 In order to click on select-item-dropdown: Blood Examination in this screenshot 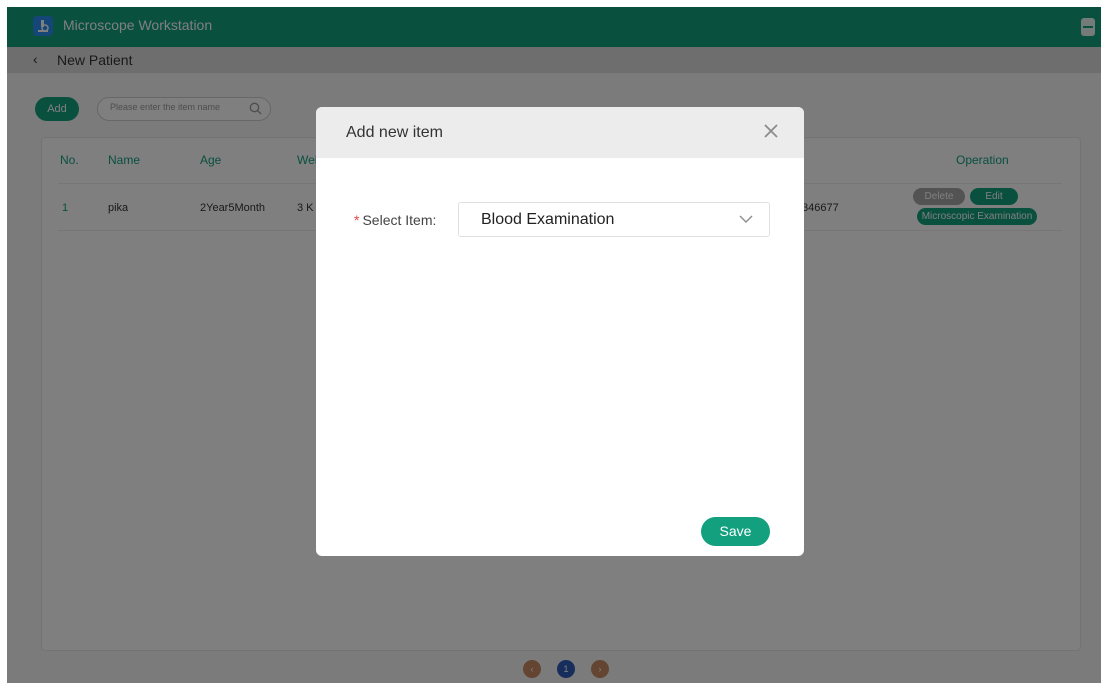, I will do `click(614, 219)`.